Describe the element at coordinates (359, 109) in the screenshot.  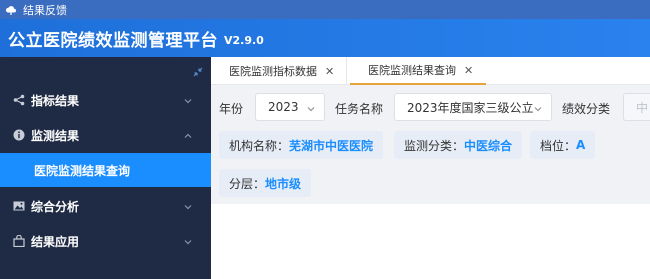
I see `task-label: 任务名称` at that location.